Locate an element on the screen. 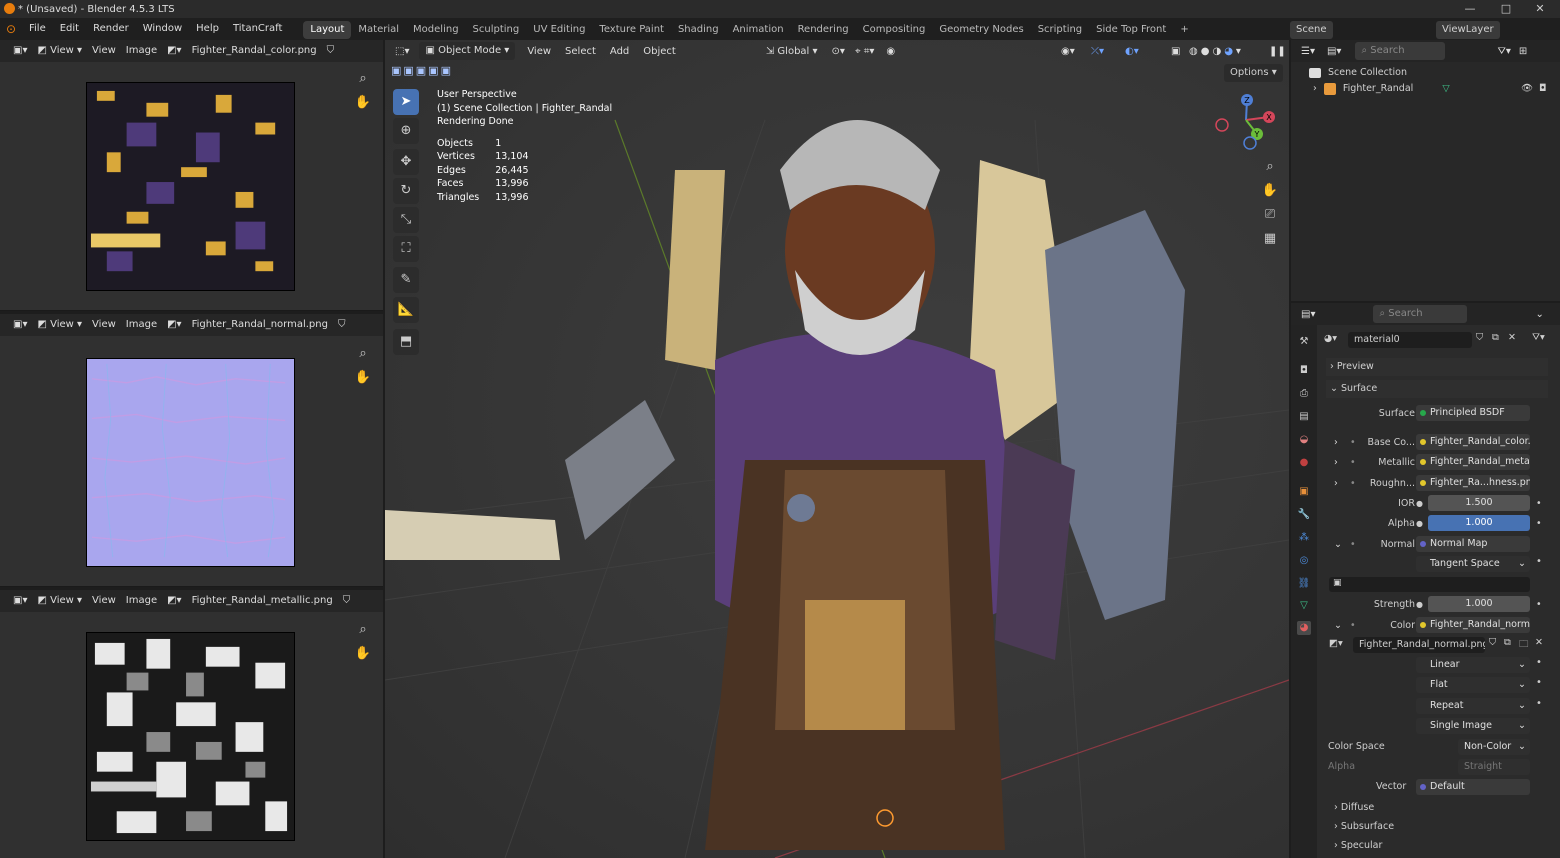 This screenshot has width=1560, height=858. modifier-tab-icon: 🔧 is located at coordinates (1304, 515).